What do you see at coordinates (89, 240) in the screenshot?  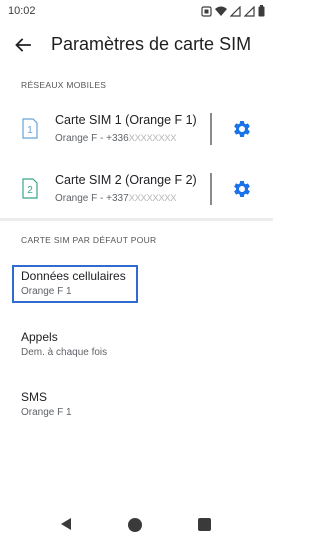 I see `default-sim-header: CARTE SIM PAR DÉFAUT POUR` at bounding box center [89, 240].